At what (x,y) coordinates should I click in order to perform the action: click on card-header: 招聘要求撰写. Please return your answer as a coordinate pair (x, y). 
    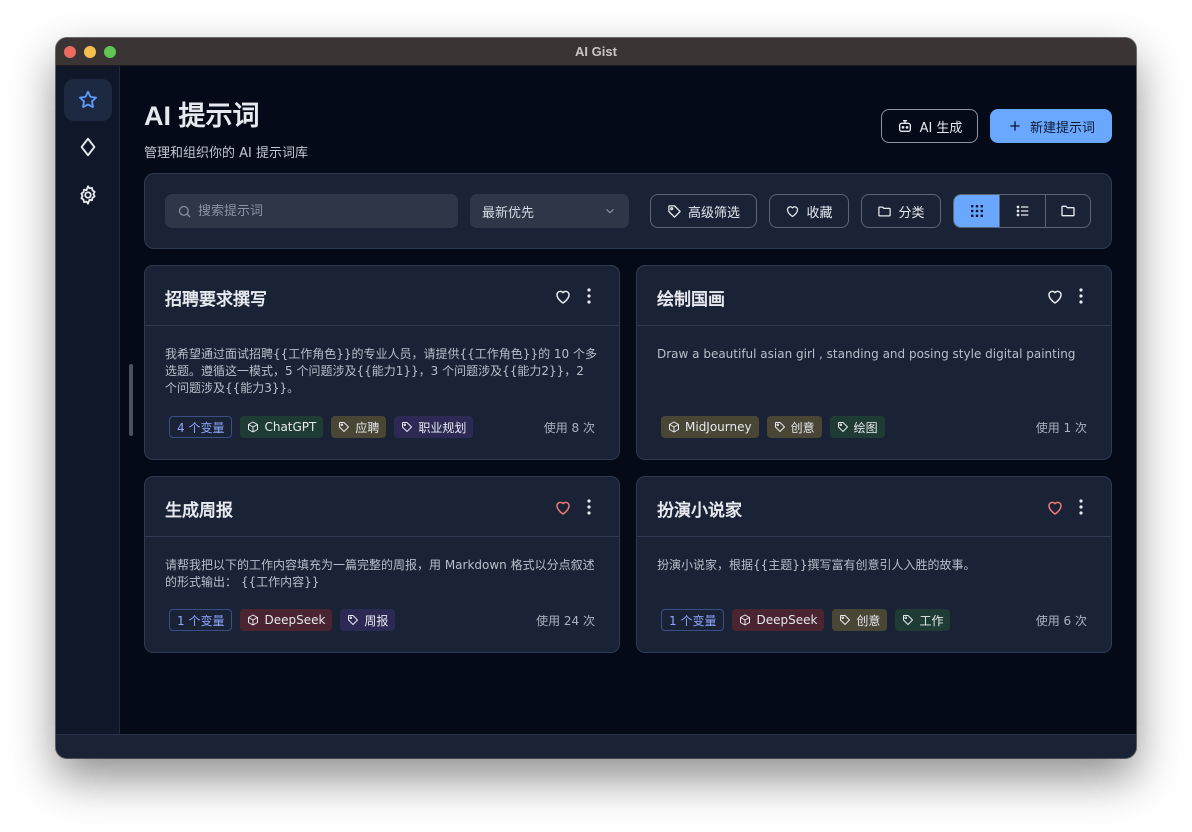
    Looking at the image, I should click on (382, 296).